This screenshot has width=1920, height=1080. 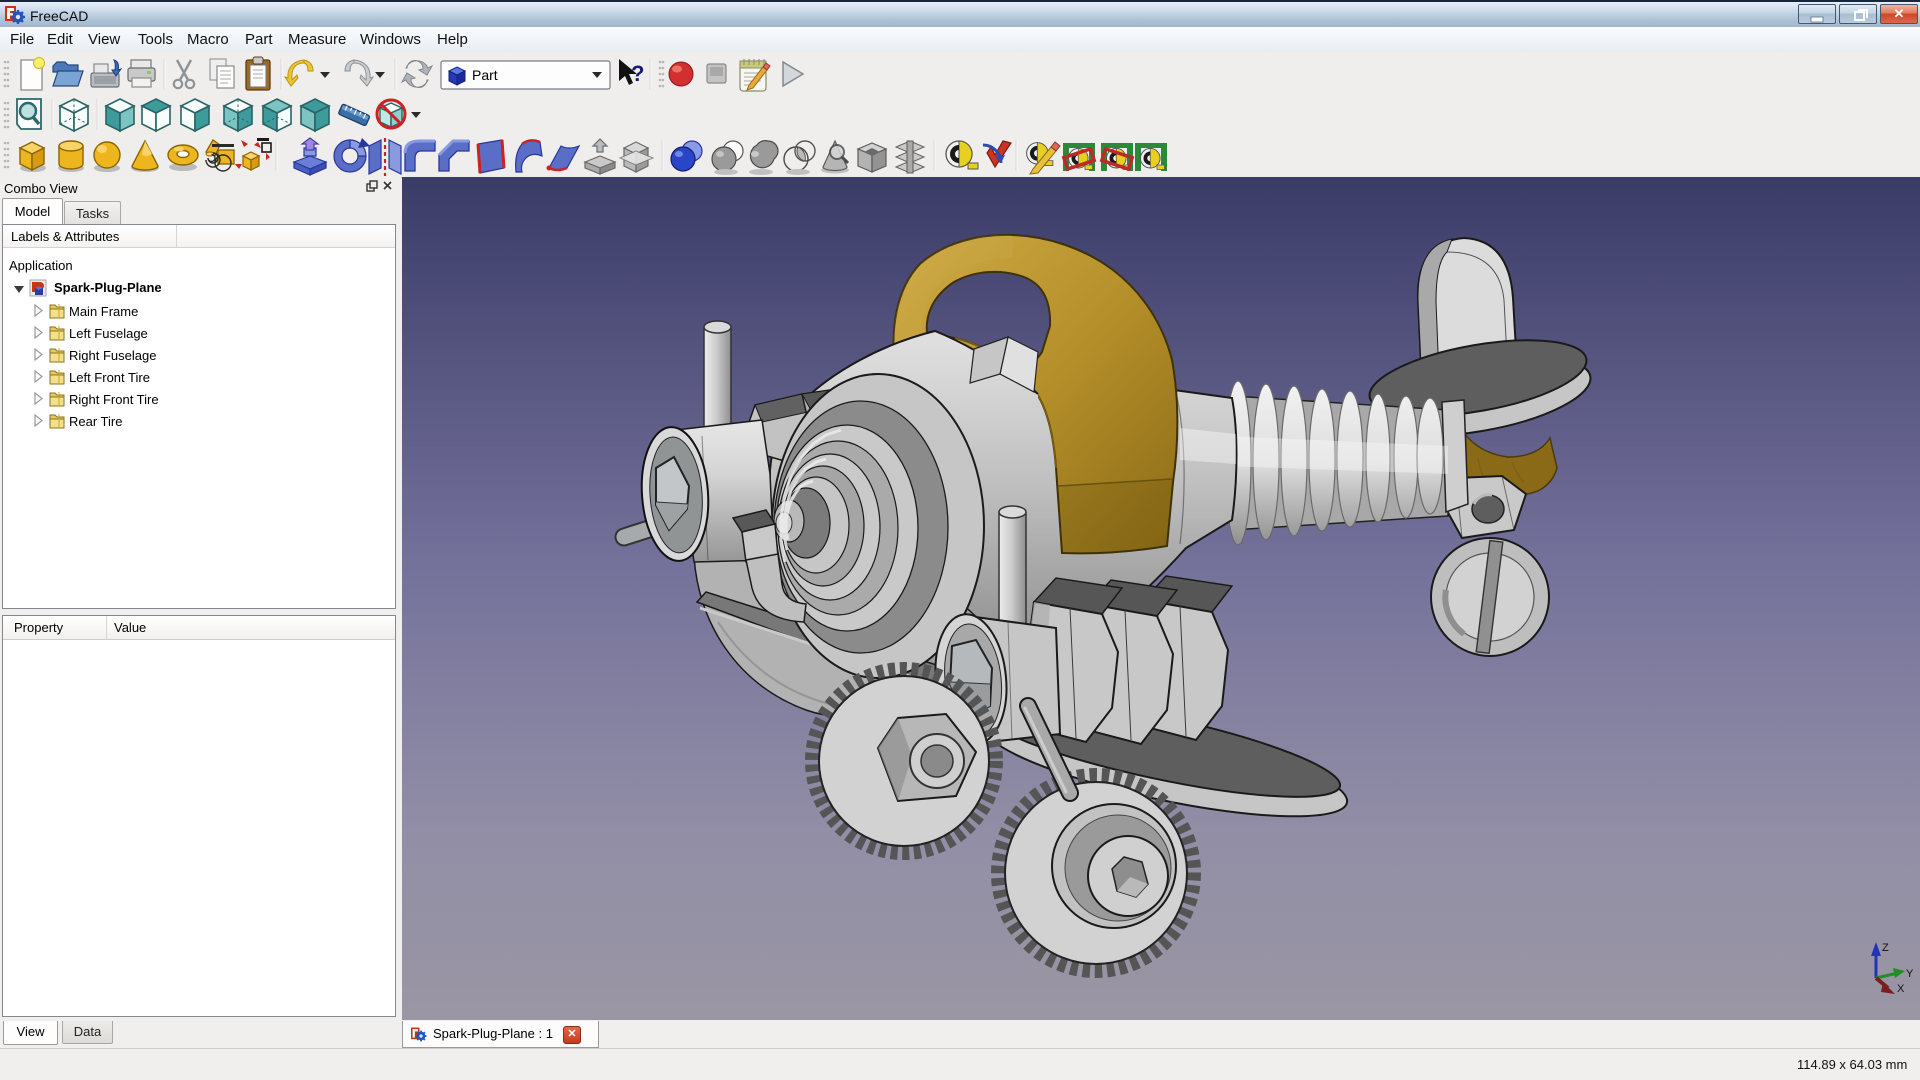 I want to click on svg-text: Part, so click(x=485, y=75).